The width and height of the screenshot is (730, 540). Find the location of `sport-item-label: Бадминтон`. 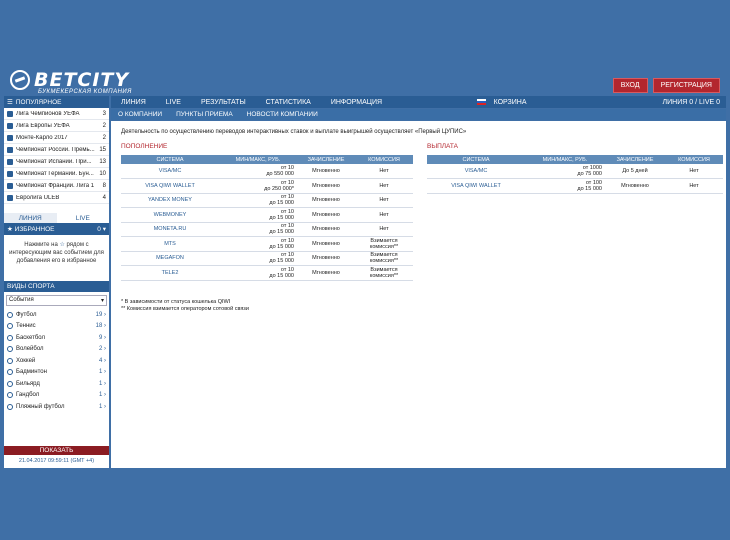

sport-item-label: Бадминтон is located at coordinates (31, 372).